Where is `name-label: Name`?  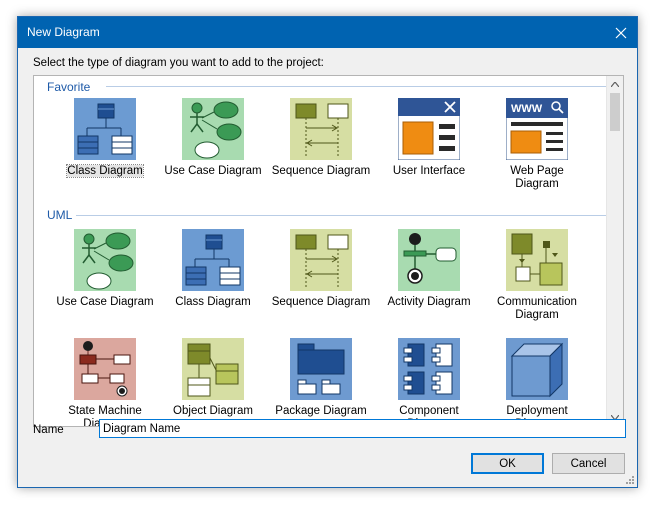
name-label: Name is located at coordinates (48, 430).